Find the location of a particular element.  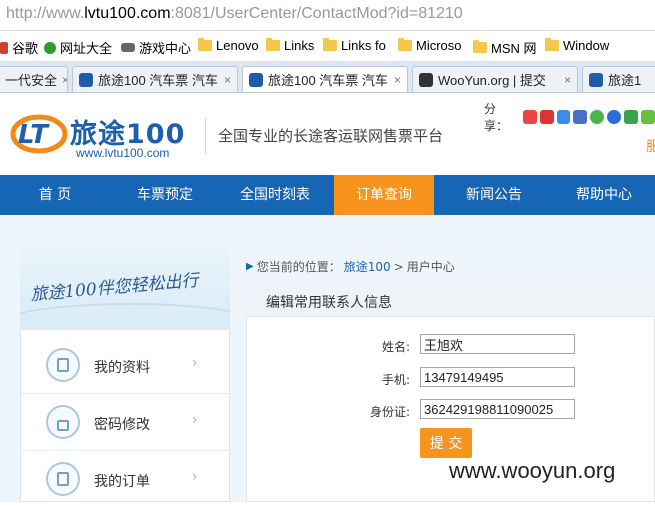

bookmark-games: 游戏中心 is located at coordinates (156, 47).